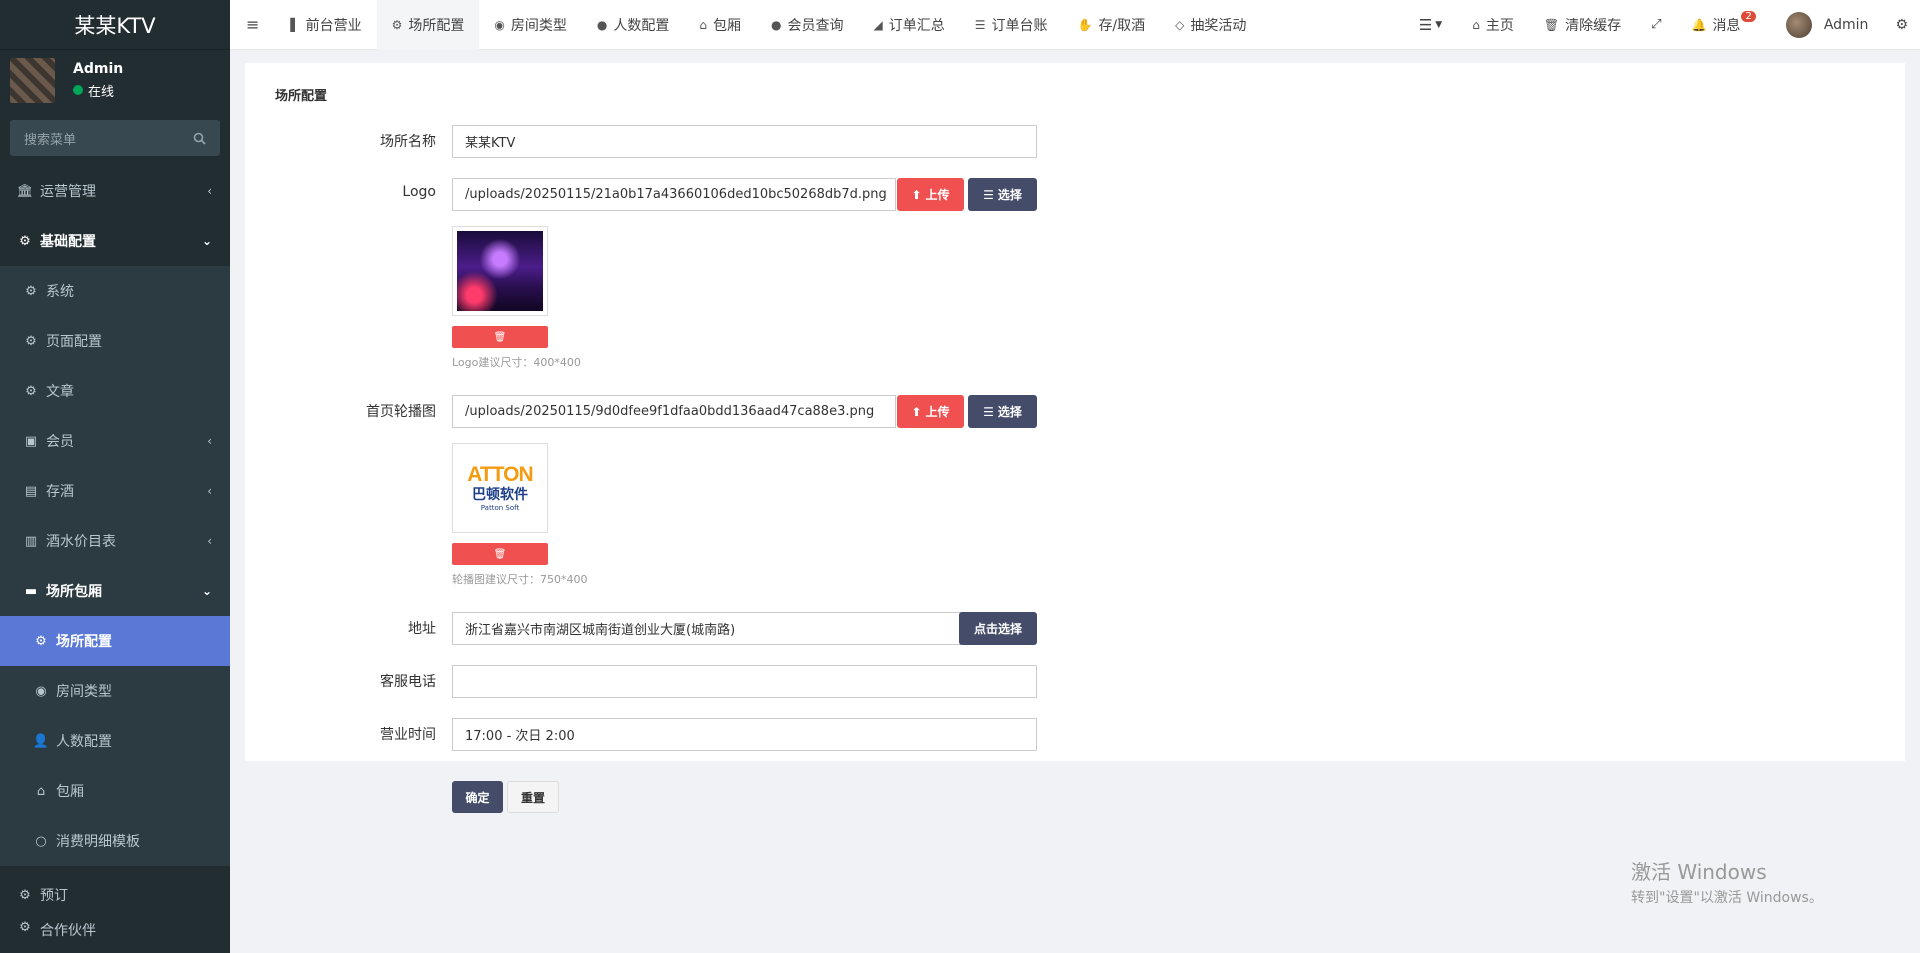 Image resolution: width=1920 pixels, height=953 pixels. I want to click on sidebar-item-partners: ⚙ 合作伙伴, so click(115, 935).